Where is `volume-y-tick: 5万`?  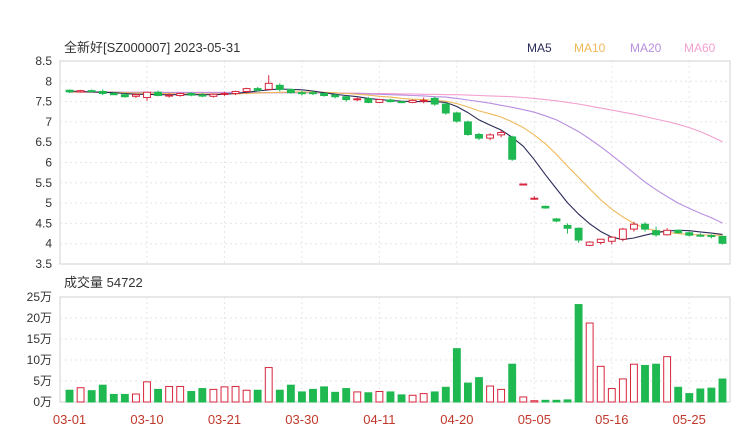
volume-y-tick: 5万 is located at coordinates (42, 381).